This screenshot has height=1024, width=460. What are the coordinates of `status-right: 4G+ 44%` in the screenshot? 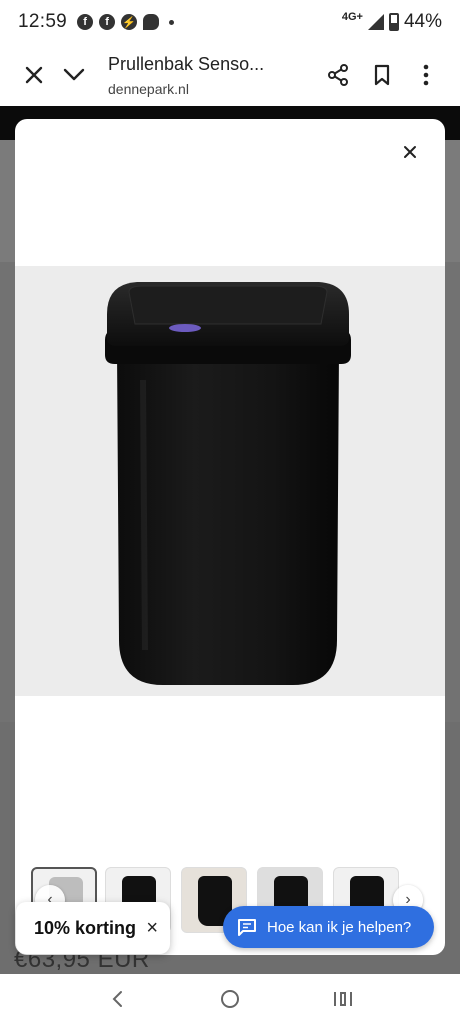 It's located at (392, 22).